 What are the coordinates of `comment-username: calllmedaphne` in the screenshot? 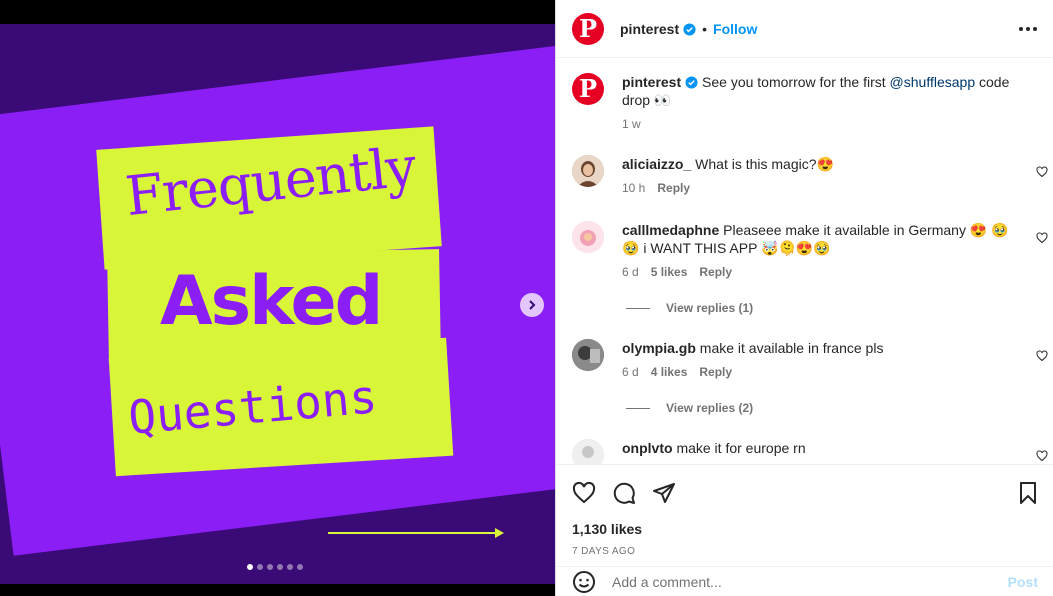 It's located at (670, 230).